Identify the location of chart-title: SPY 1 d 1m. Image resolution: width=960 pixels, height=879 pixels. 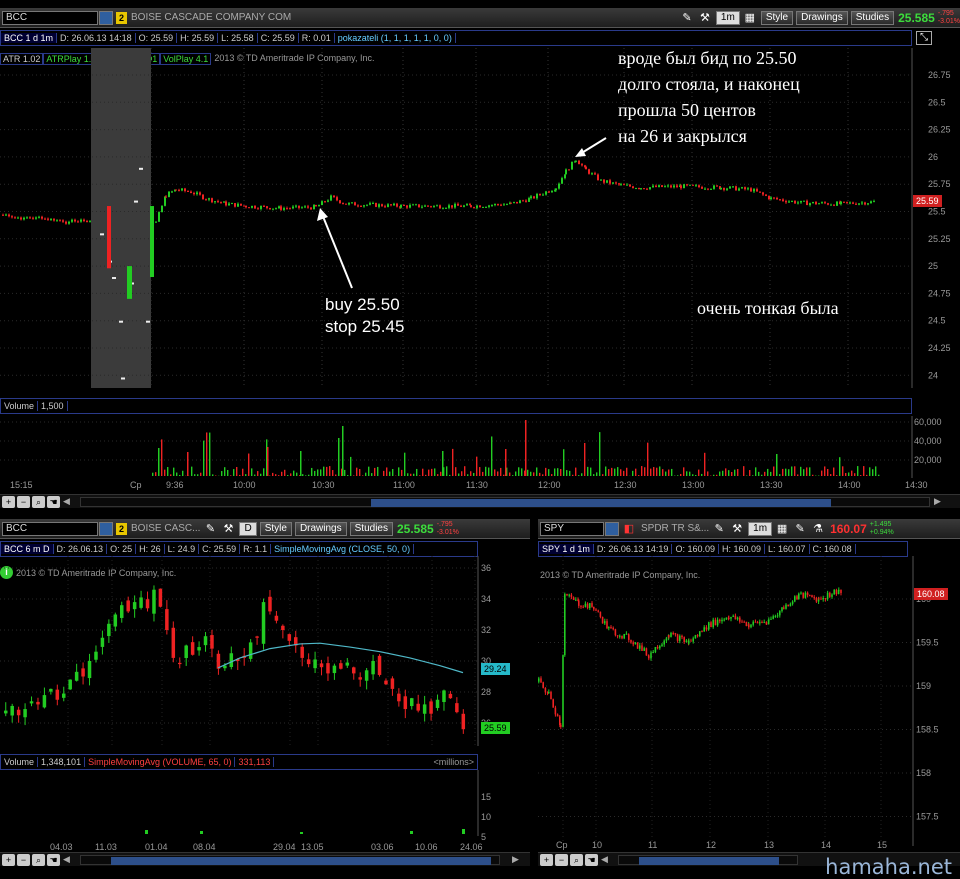
(566, 549).